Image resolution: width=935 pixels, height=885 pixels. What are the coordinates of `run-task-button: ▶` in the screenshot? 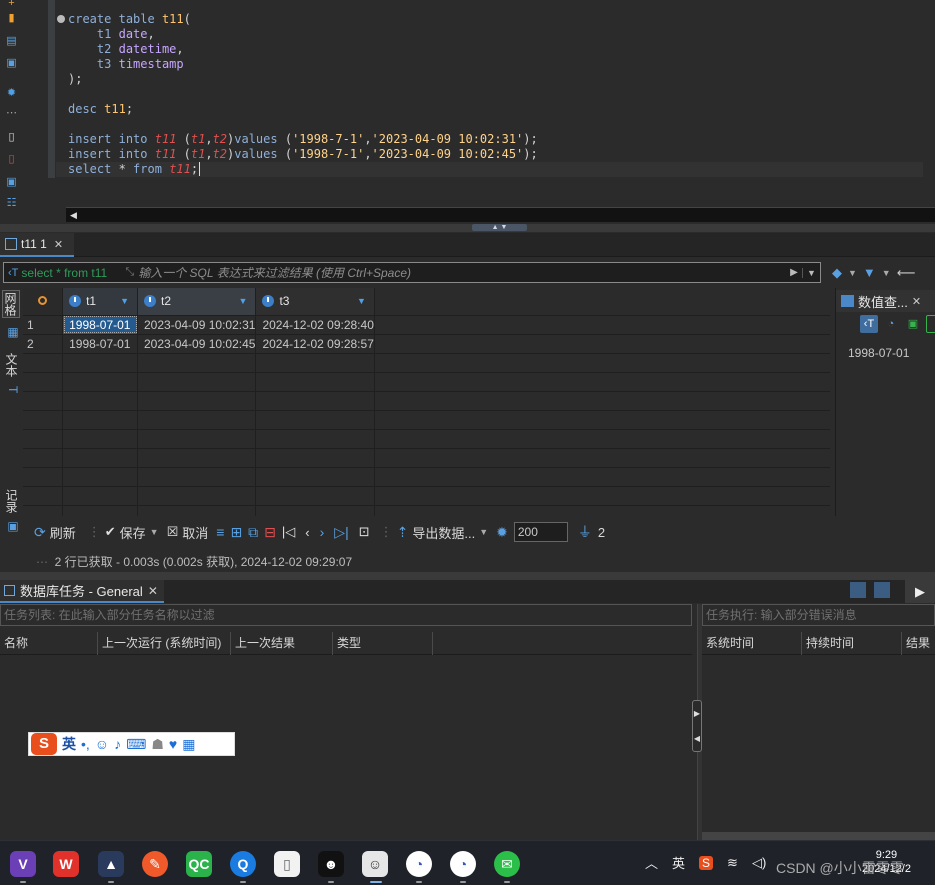 It's located at (920, 591).